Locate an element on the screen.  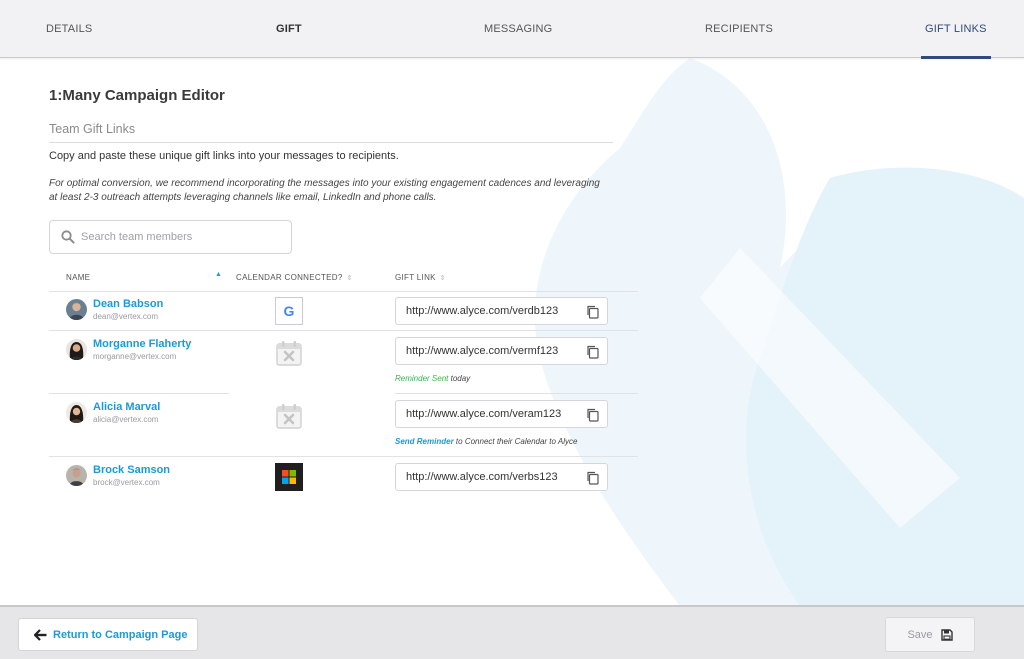
member-email: morganne@vertex.com is located at coordinates (135, 356).